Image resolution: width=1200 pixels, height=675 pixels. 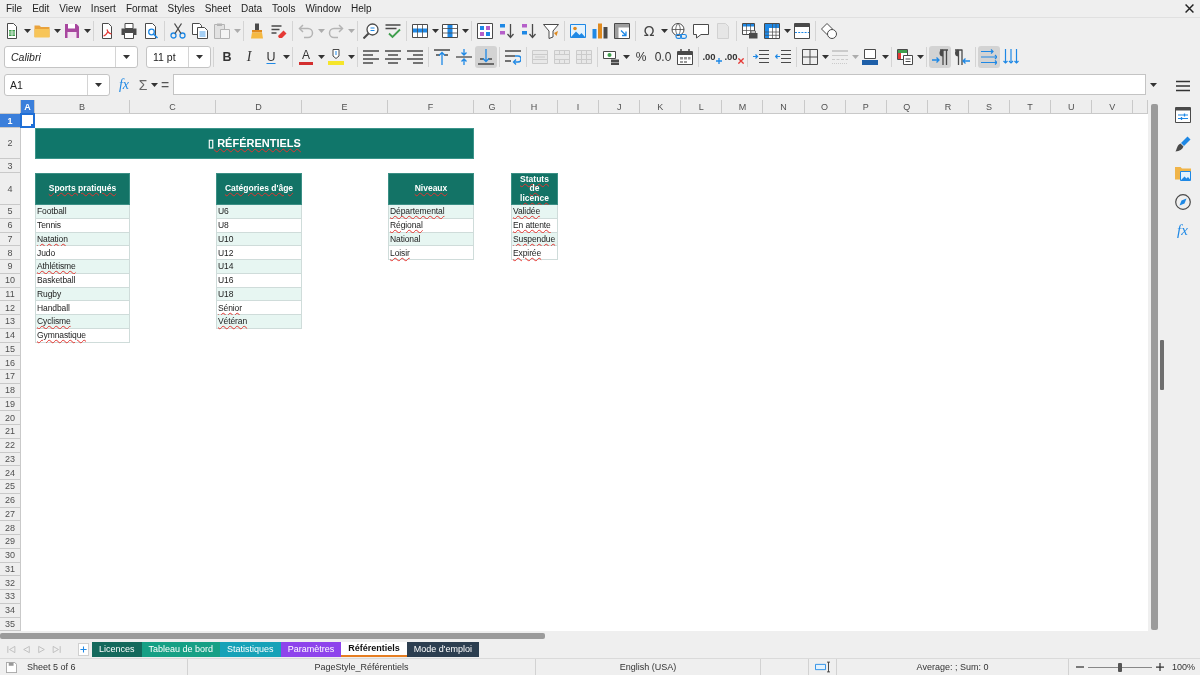 What do you see at coordinates (103, 8) in the screenshot?
I see `menu-item: Insert` at bounding box center [103, 8].